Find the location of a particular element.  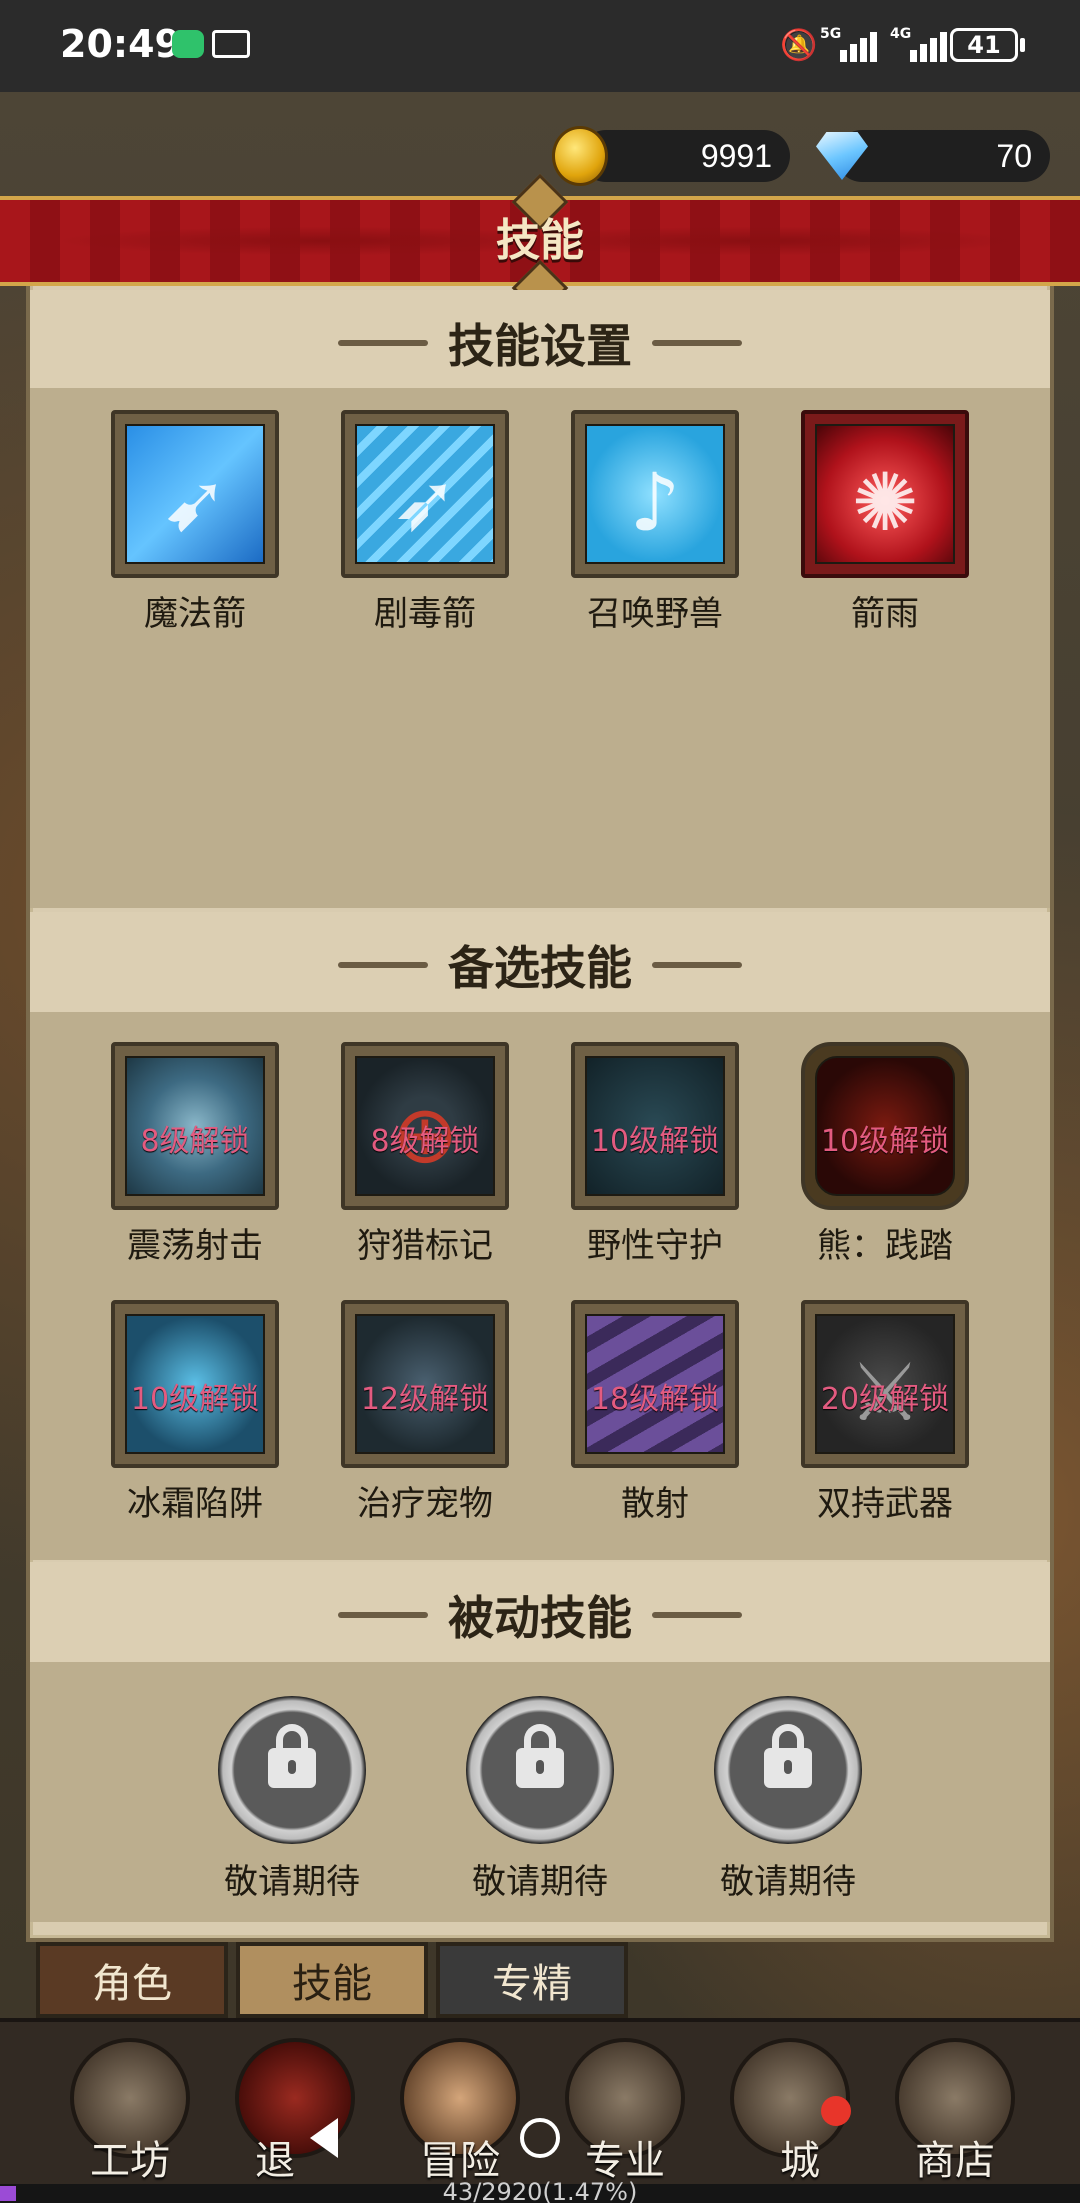

system-home-icon is located at coordinates (540, 2138).